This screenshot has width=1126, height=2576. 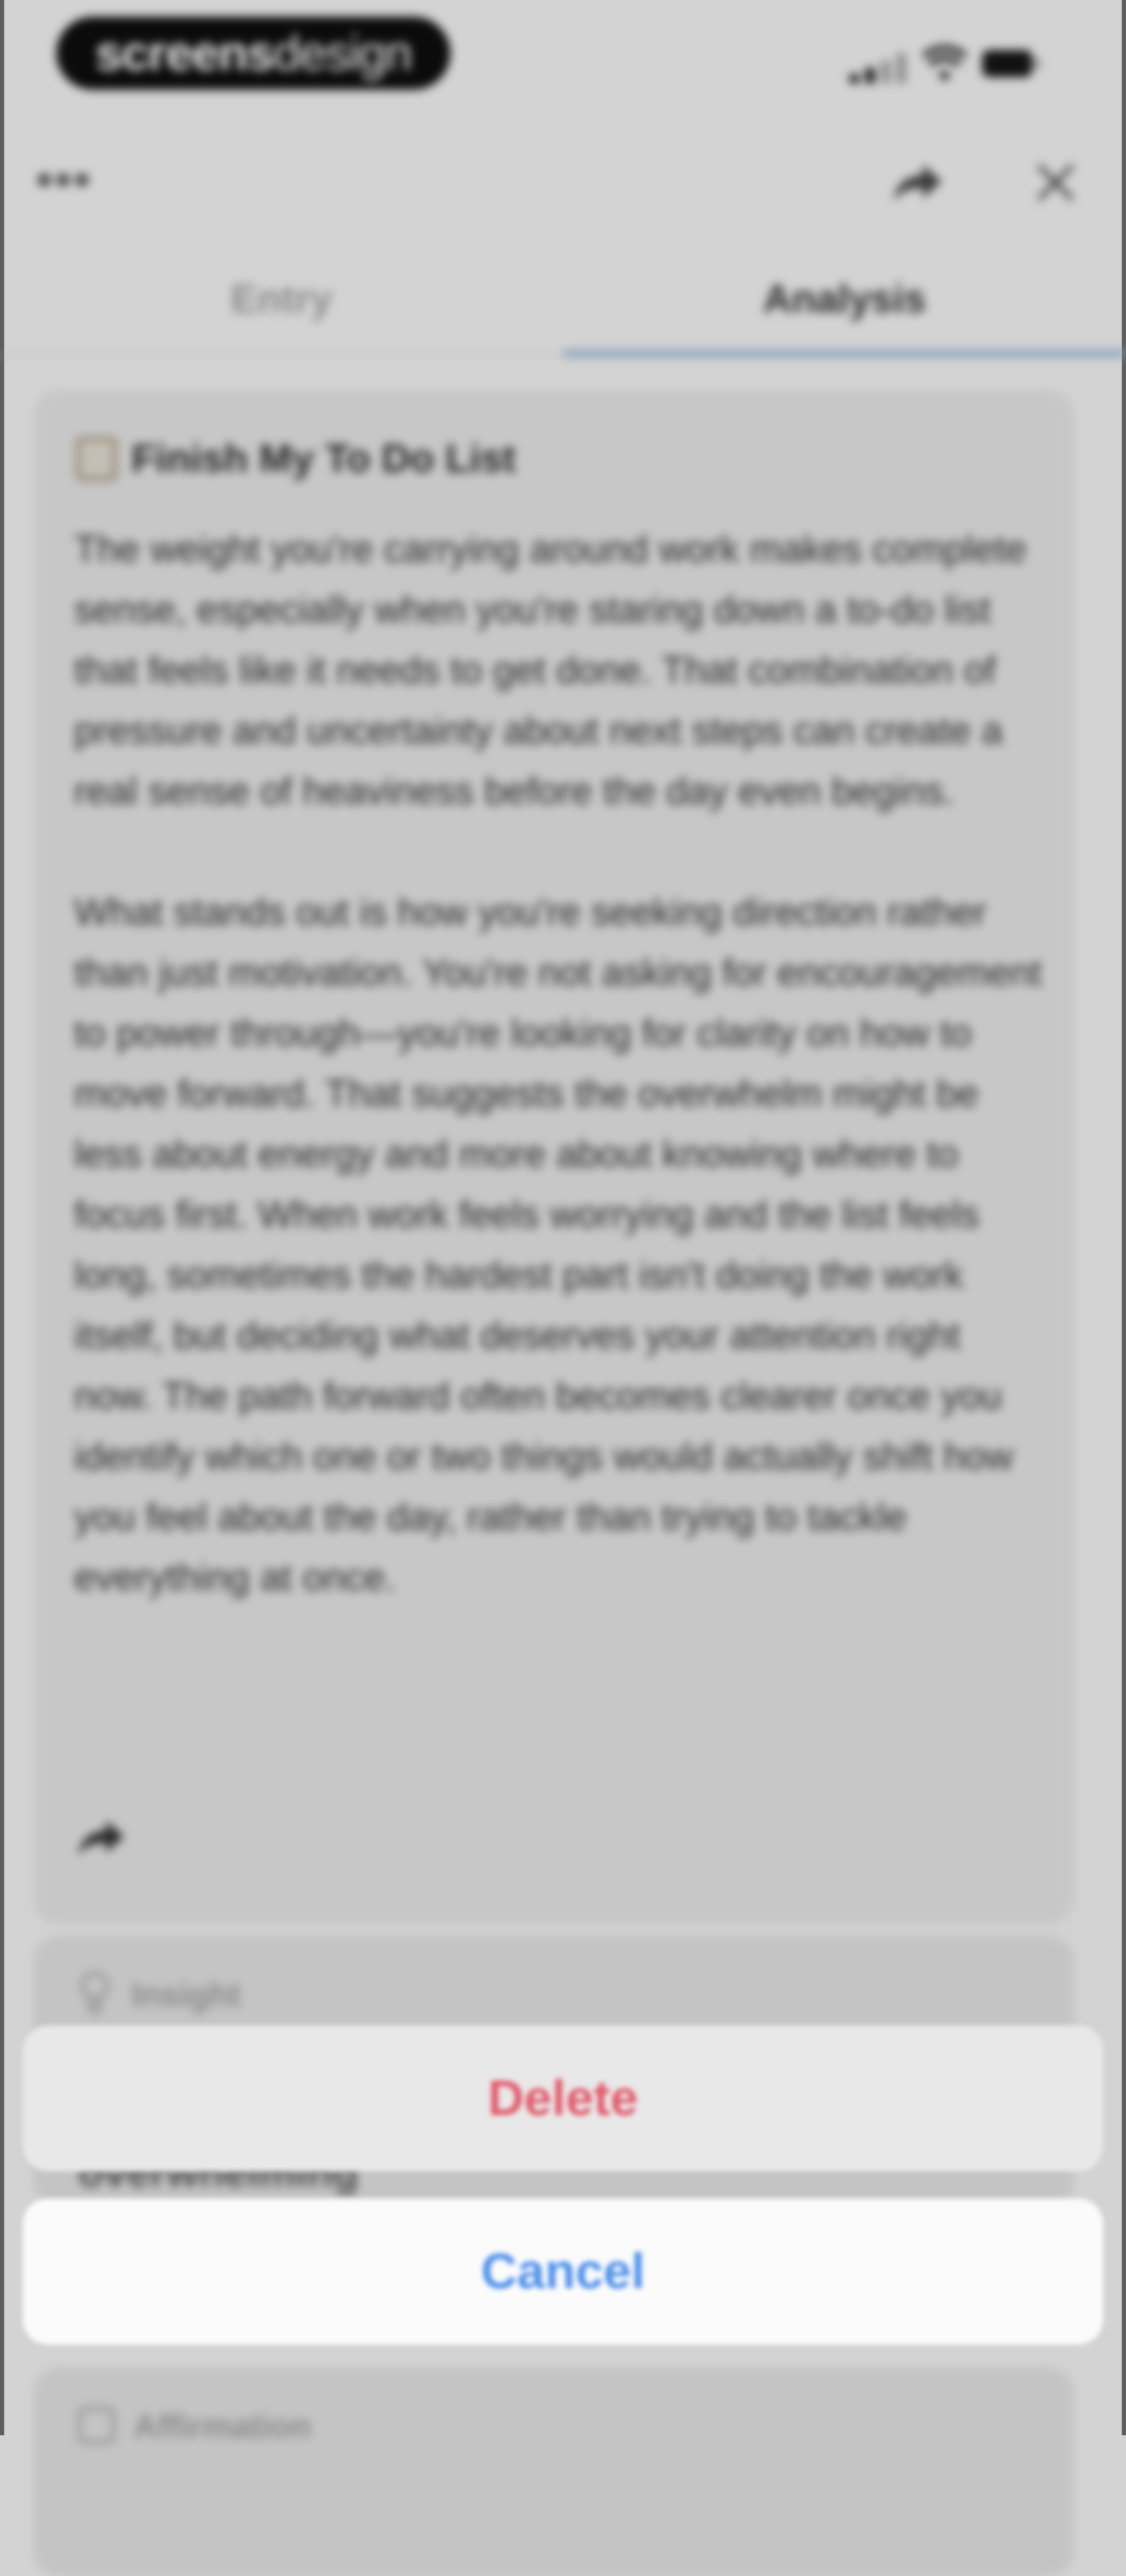 I want to click on notepad-icon, so click(x=96, y=458).